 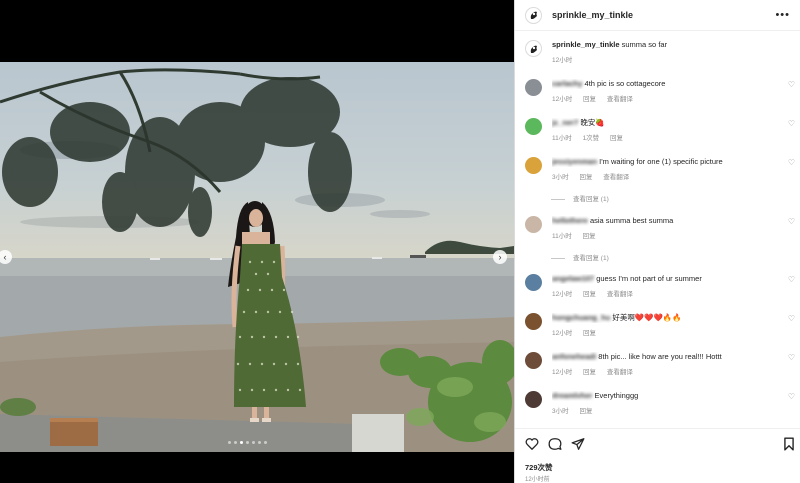 What do you see at coordinates (574, 161) in the screenshot?
I see `commenter-username: jessiyenman` at bounding box center [574, 161].